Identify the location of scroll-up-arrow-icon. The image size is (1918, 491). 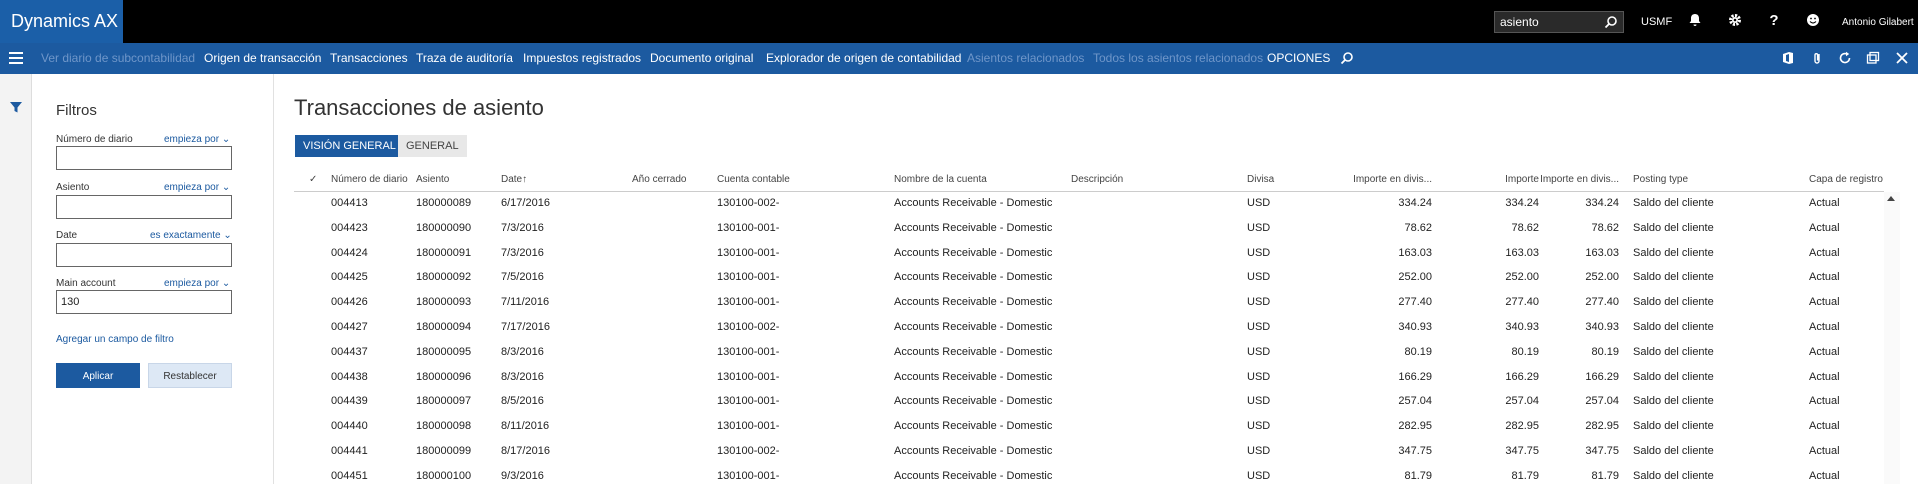
(1891, 198).